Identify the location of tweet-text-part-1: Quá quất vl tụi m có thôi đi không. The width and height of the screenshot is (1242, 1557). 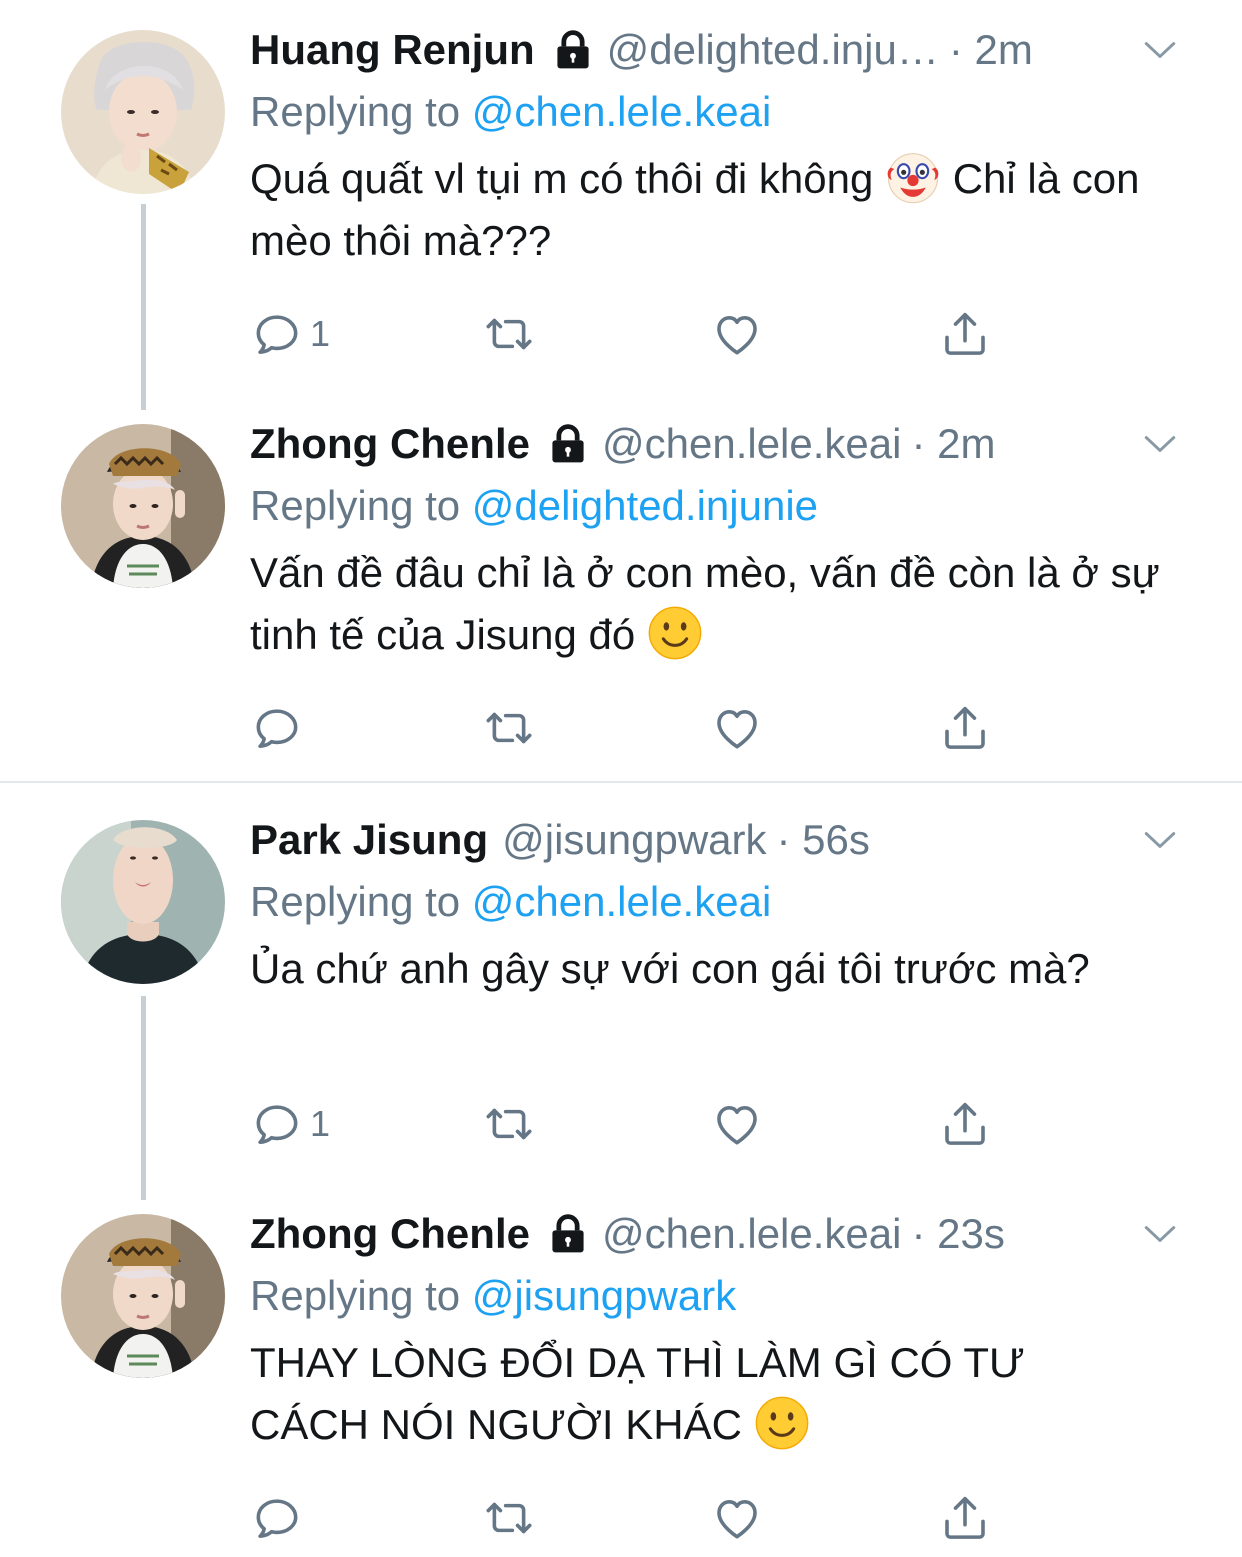
(562, 178).